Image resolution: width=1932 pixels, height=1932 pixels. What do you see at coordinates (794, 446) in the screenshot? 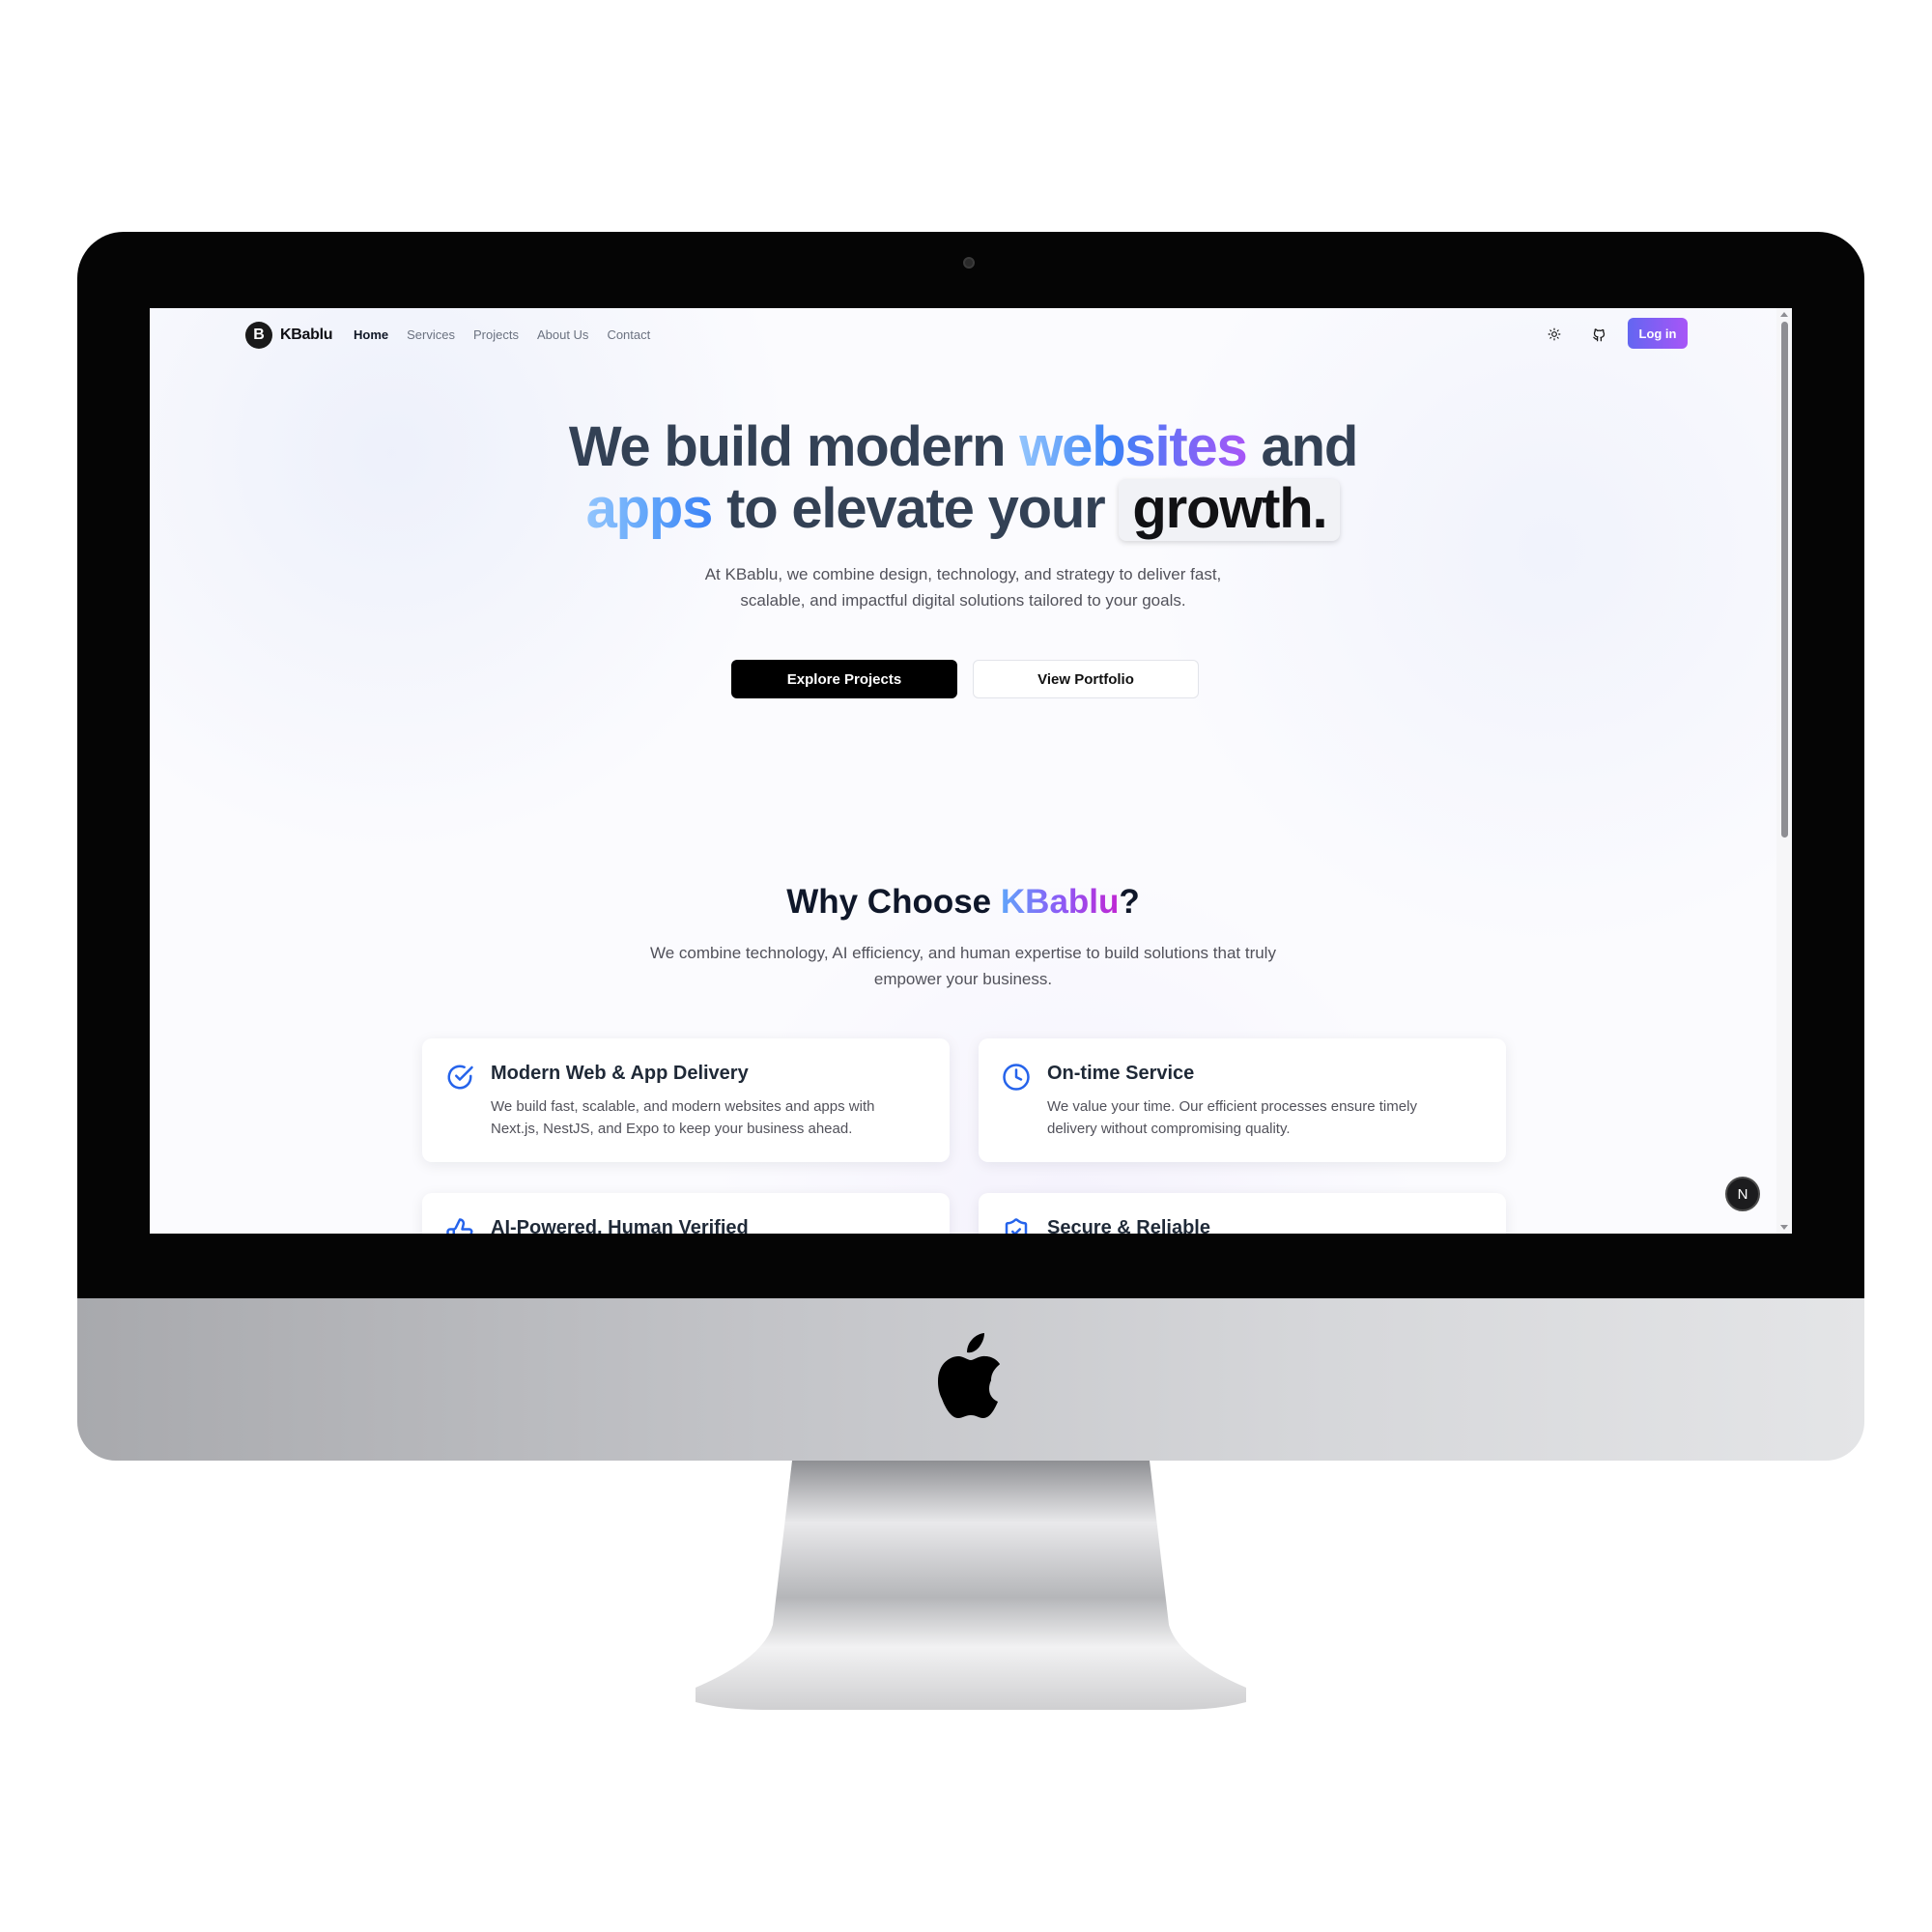
I see `hero-title-text: We build modern` at bounding box center [794, 446].